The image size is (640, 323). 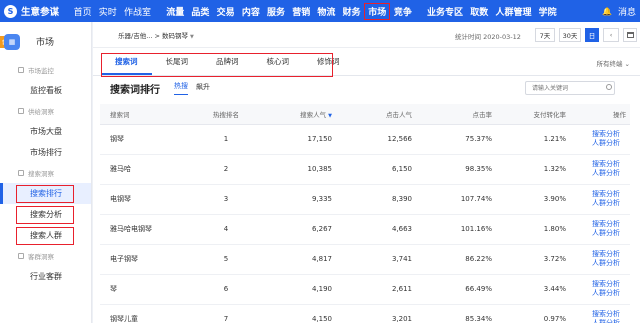 I want to click on cell-click-rate: 85.34%, so click(x=456, y=313).